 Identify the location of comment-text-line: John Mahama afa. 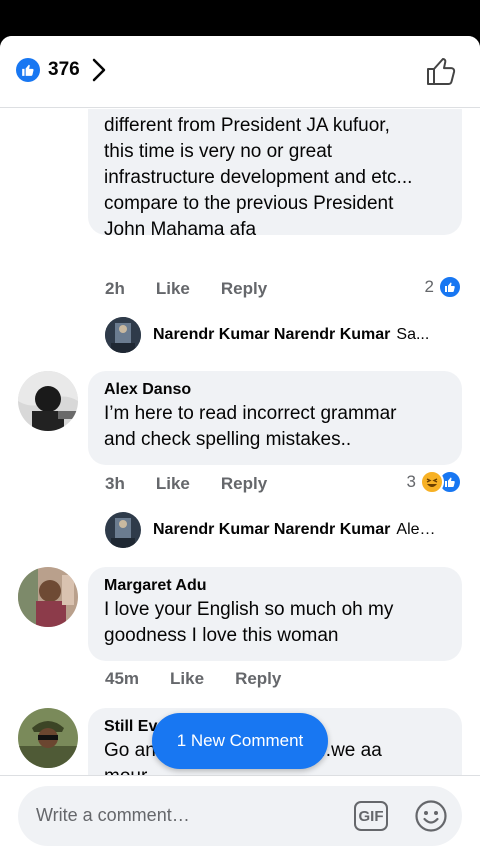
(180, 229).